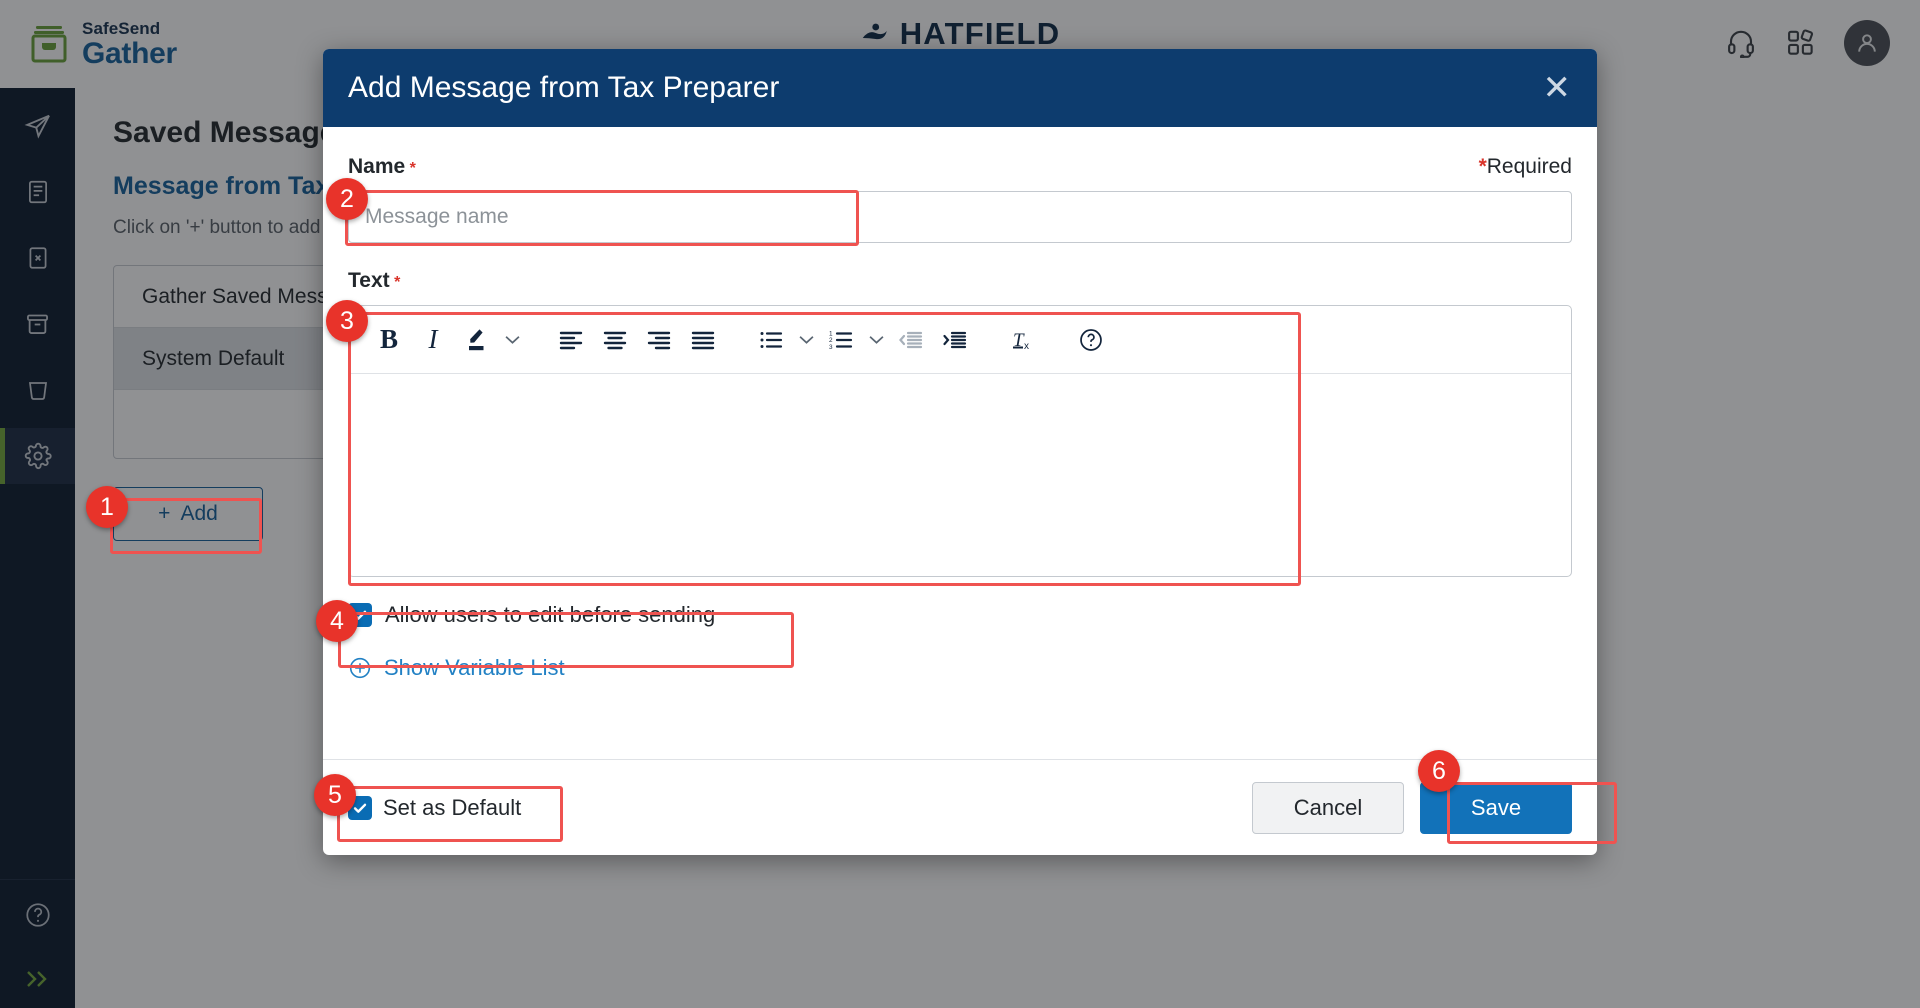 The width and height of the screenshot is (1920, 1008). I want to click on align-center-button, so click(615, 340).